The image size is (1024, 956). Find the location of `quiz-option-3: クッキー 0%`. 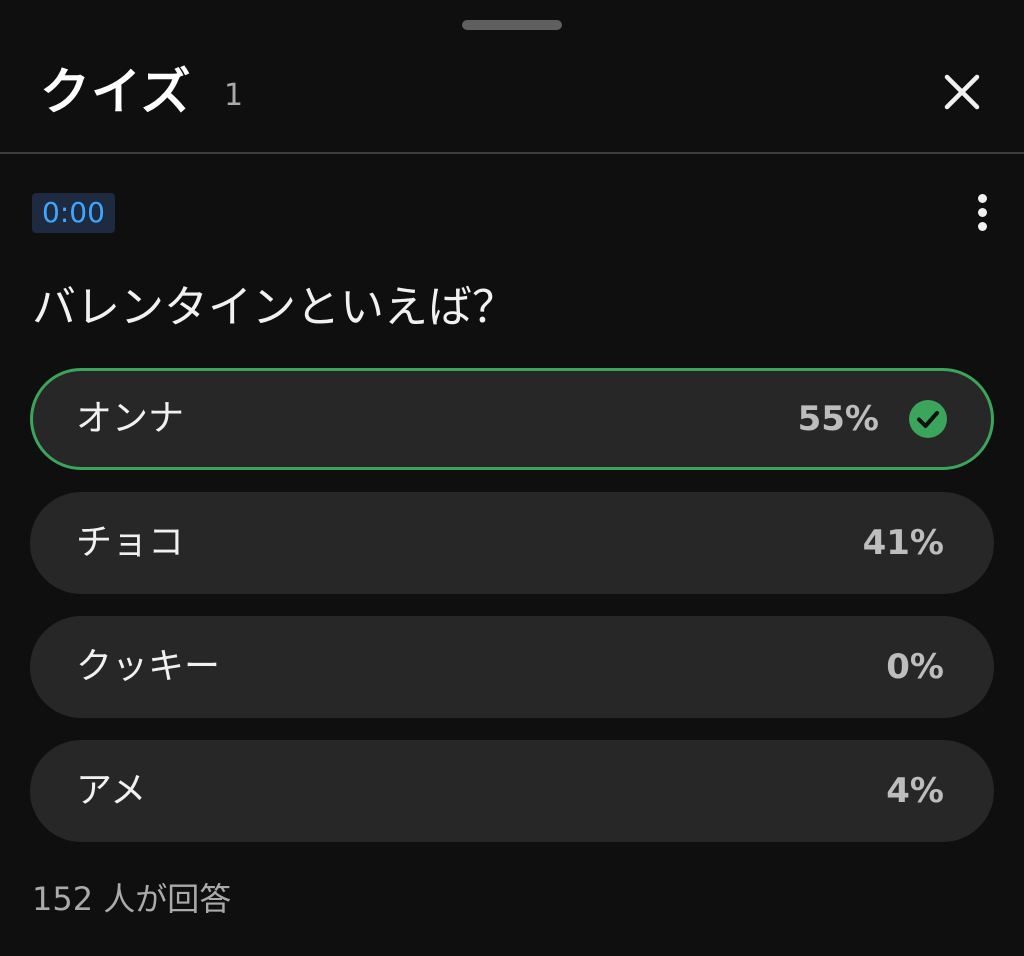

quiz-option-3: クッキー 0% is located at coordinates (512, 667).